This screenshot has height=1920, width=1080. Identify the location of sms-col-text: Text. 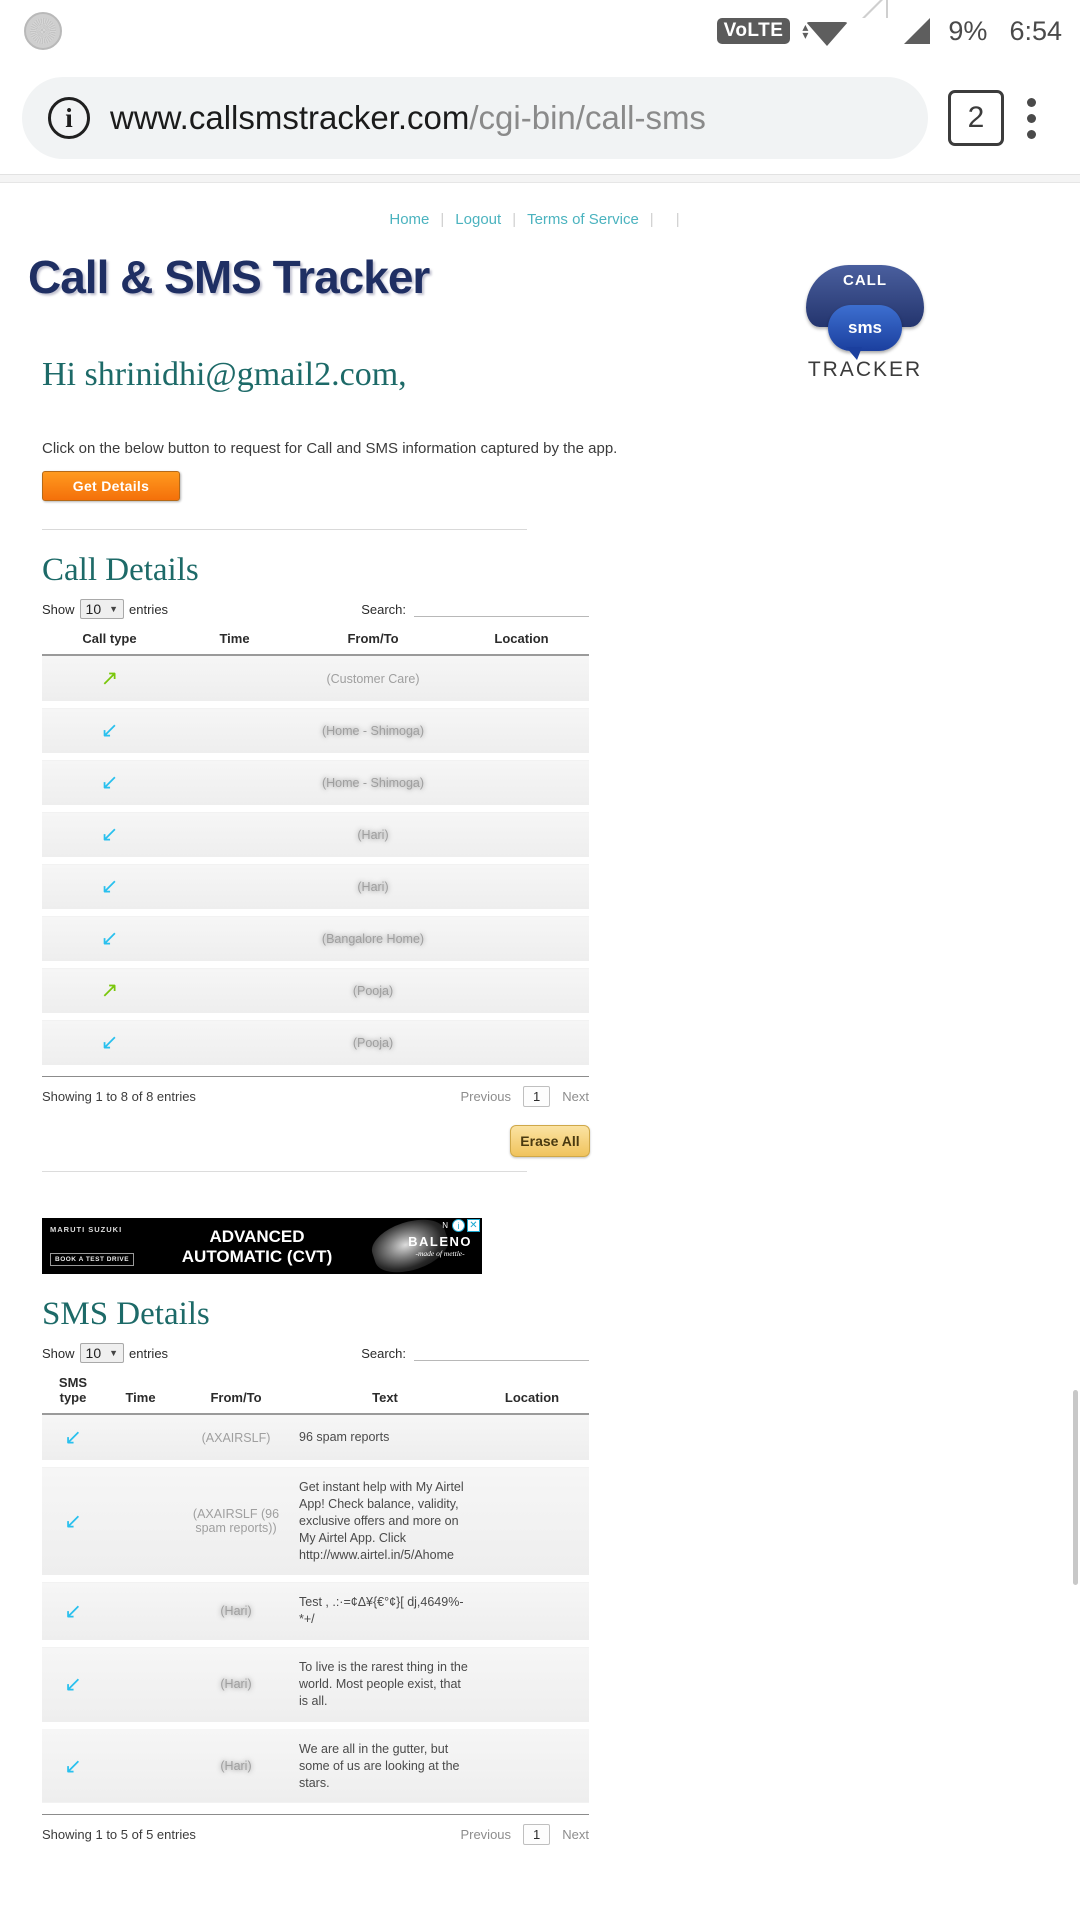
(385, 1393).